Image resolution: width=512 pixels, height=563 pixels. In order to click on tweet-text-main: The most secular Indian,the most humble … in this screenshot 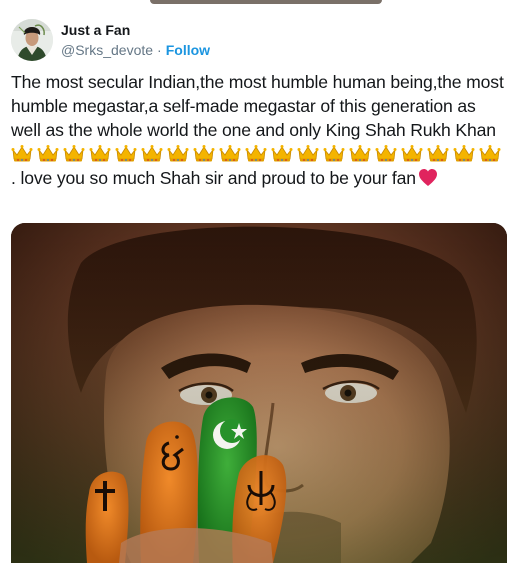, I will do `click(257, 106)`.